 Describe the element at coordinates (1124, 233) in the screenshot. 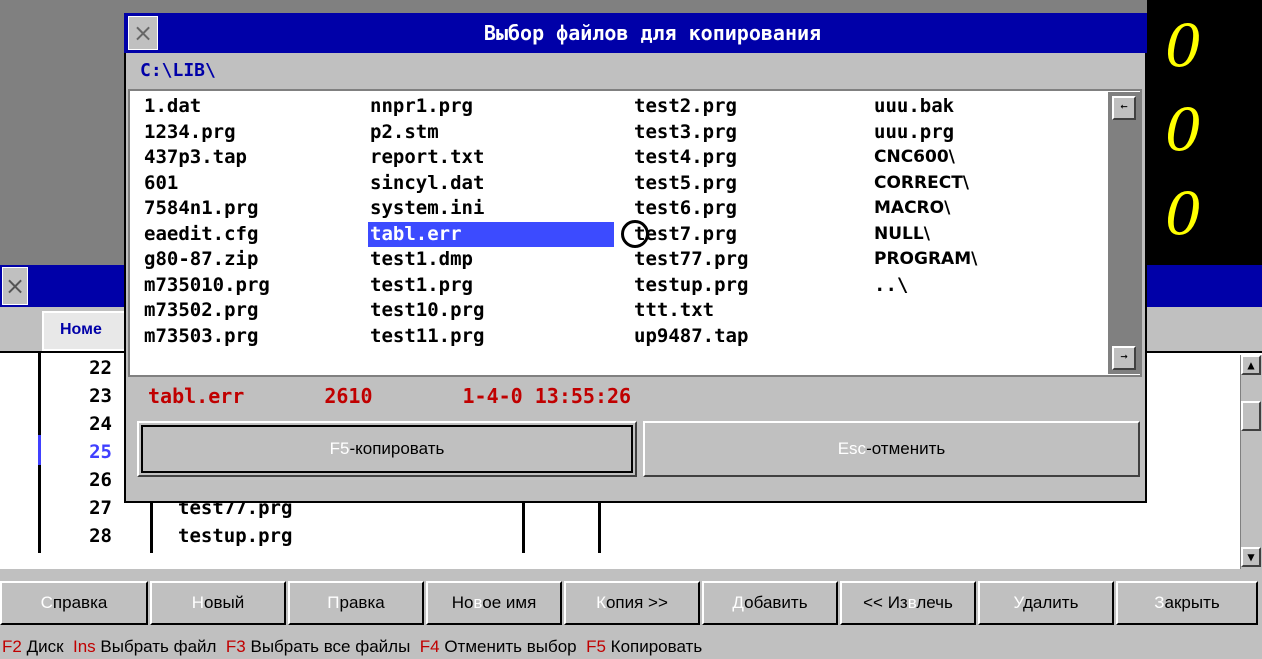

I see `file-list-scrollbar: ← →` at that location.